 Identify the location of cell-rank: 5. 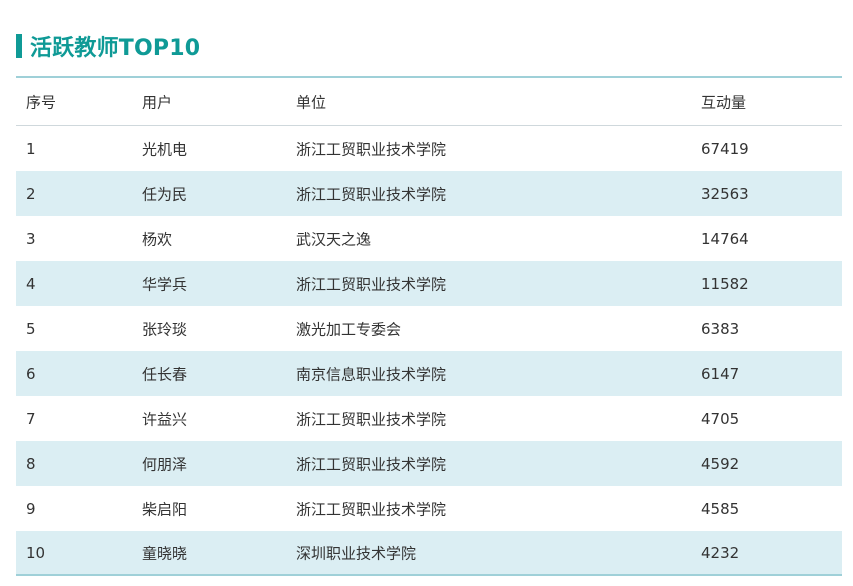
(31, 328).